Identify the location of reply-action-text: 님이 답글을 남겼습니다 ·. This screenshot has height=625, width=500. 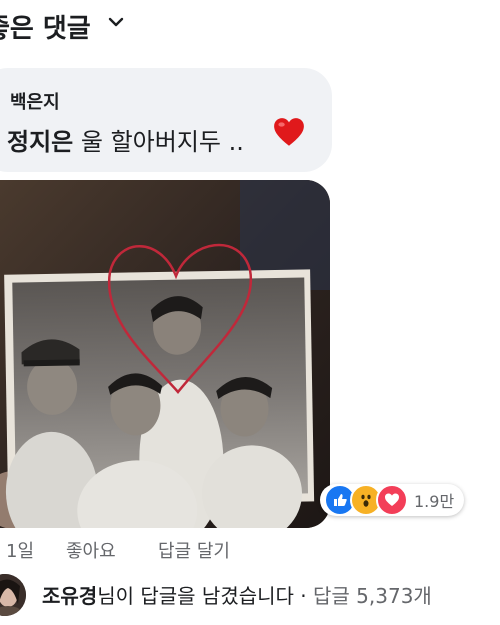
(205, 596).